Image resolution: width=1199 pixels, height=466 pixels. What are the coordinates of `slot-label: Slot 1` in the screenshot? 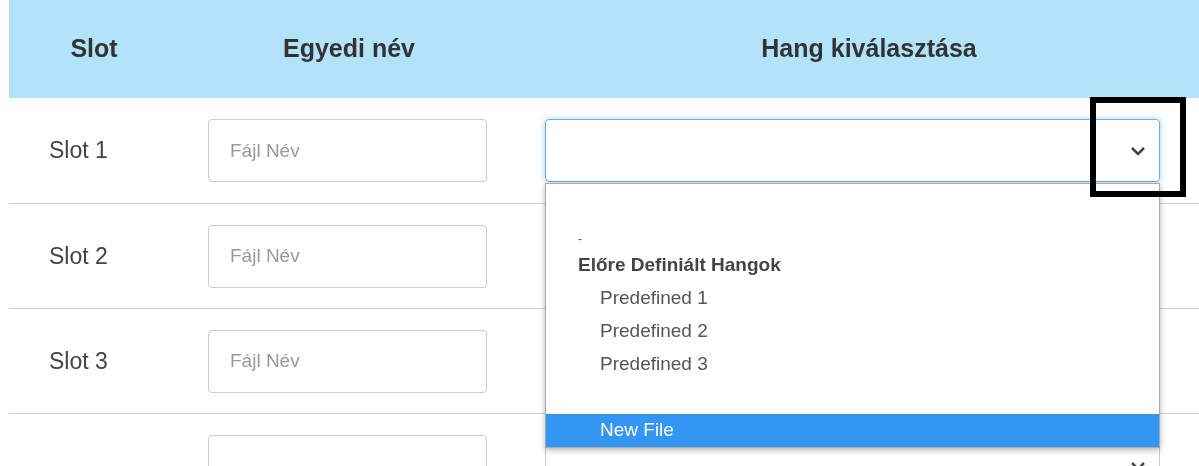 It's located at (78, 150).